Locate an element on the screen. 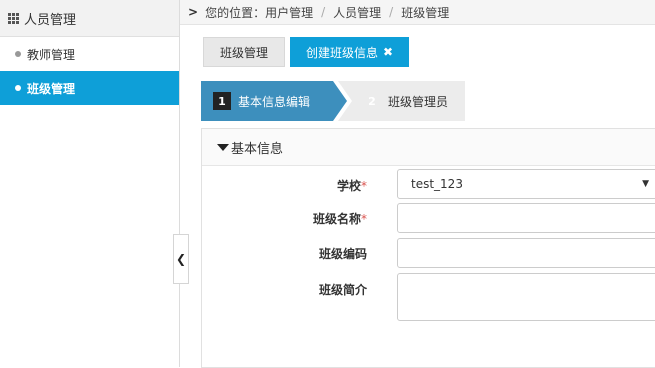  tab-label: 班级管理 is located at coordinates (244, 52).